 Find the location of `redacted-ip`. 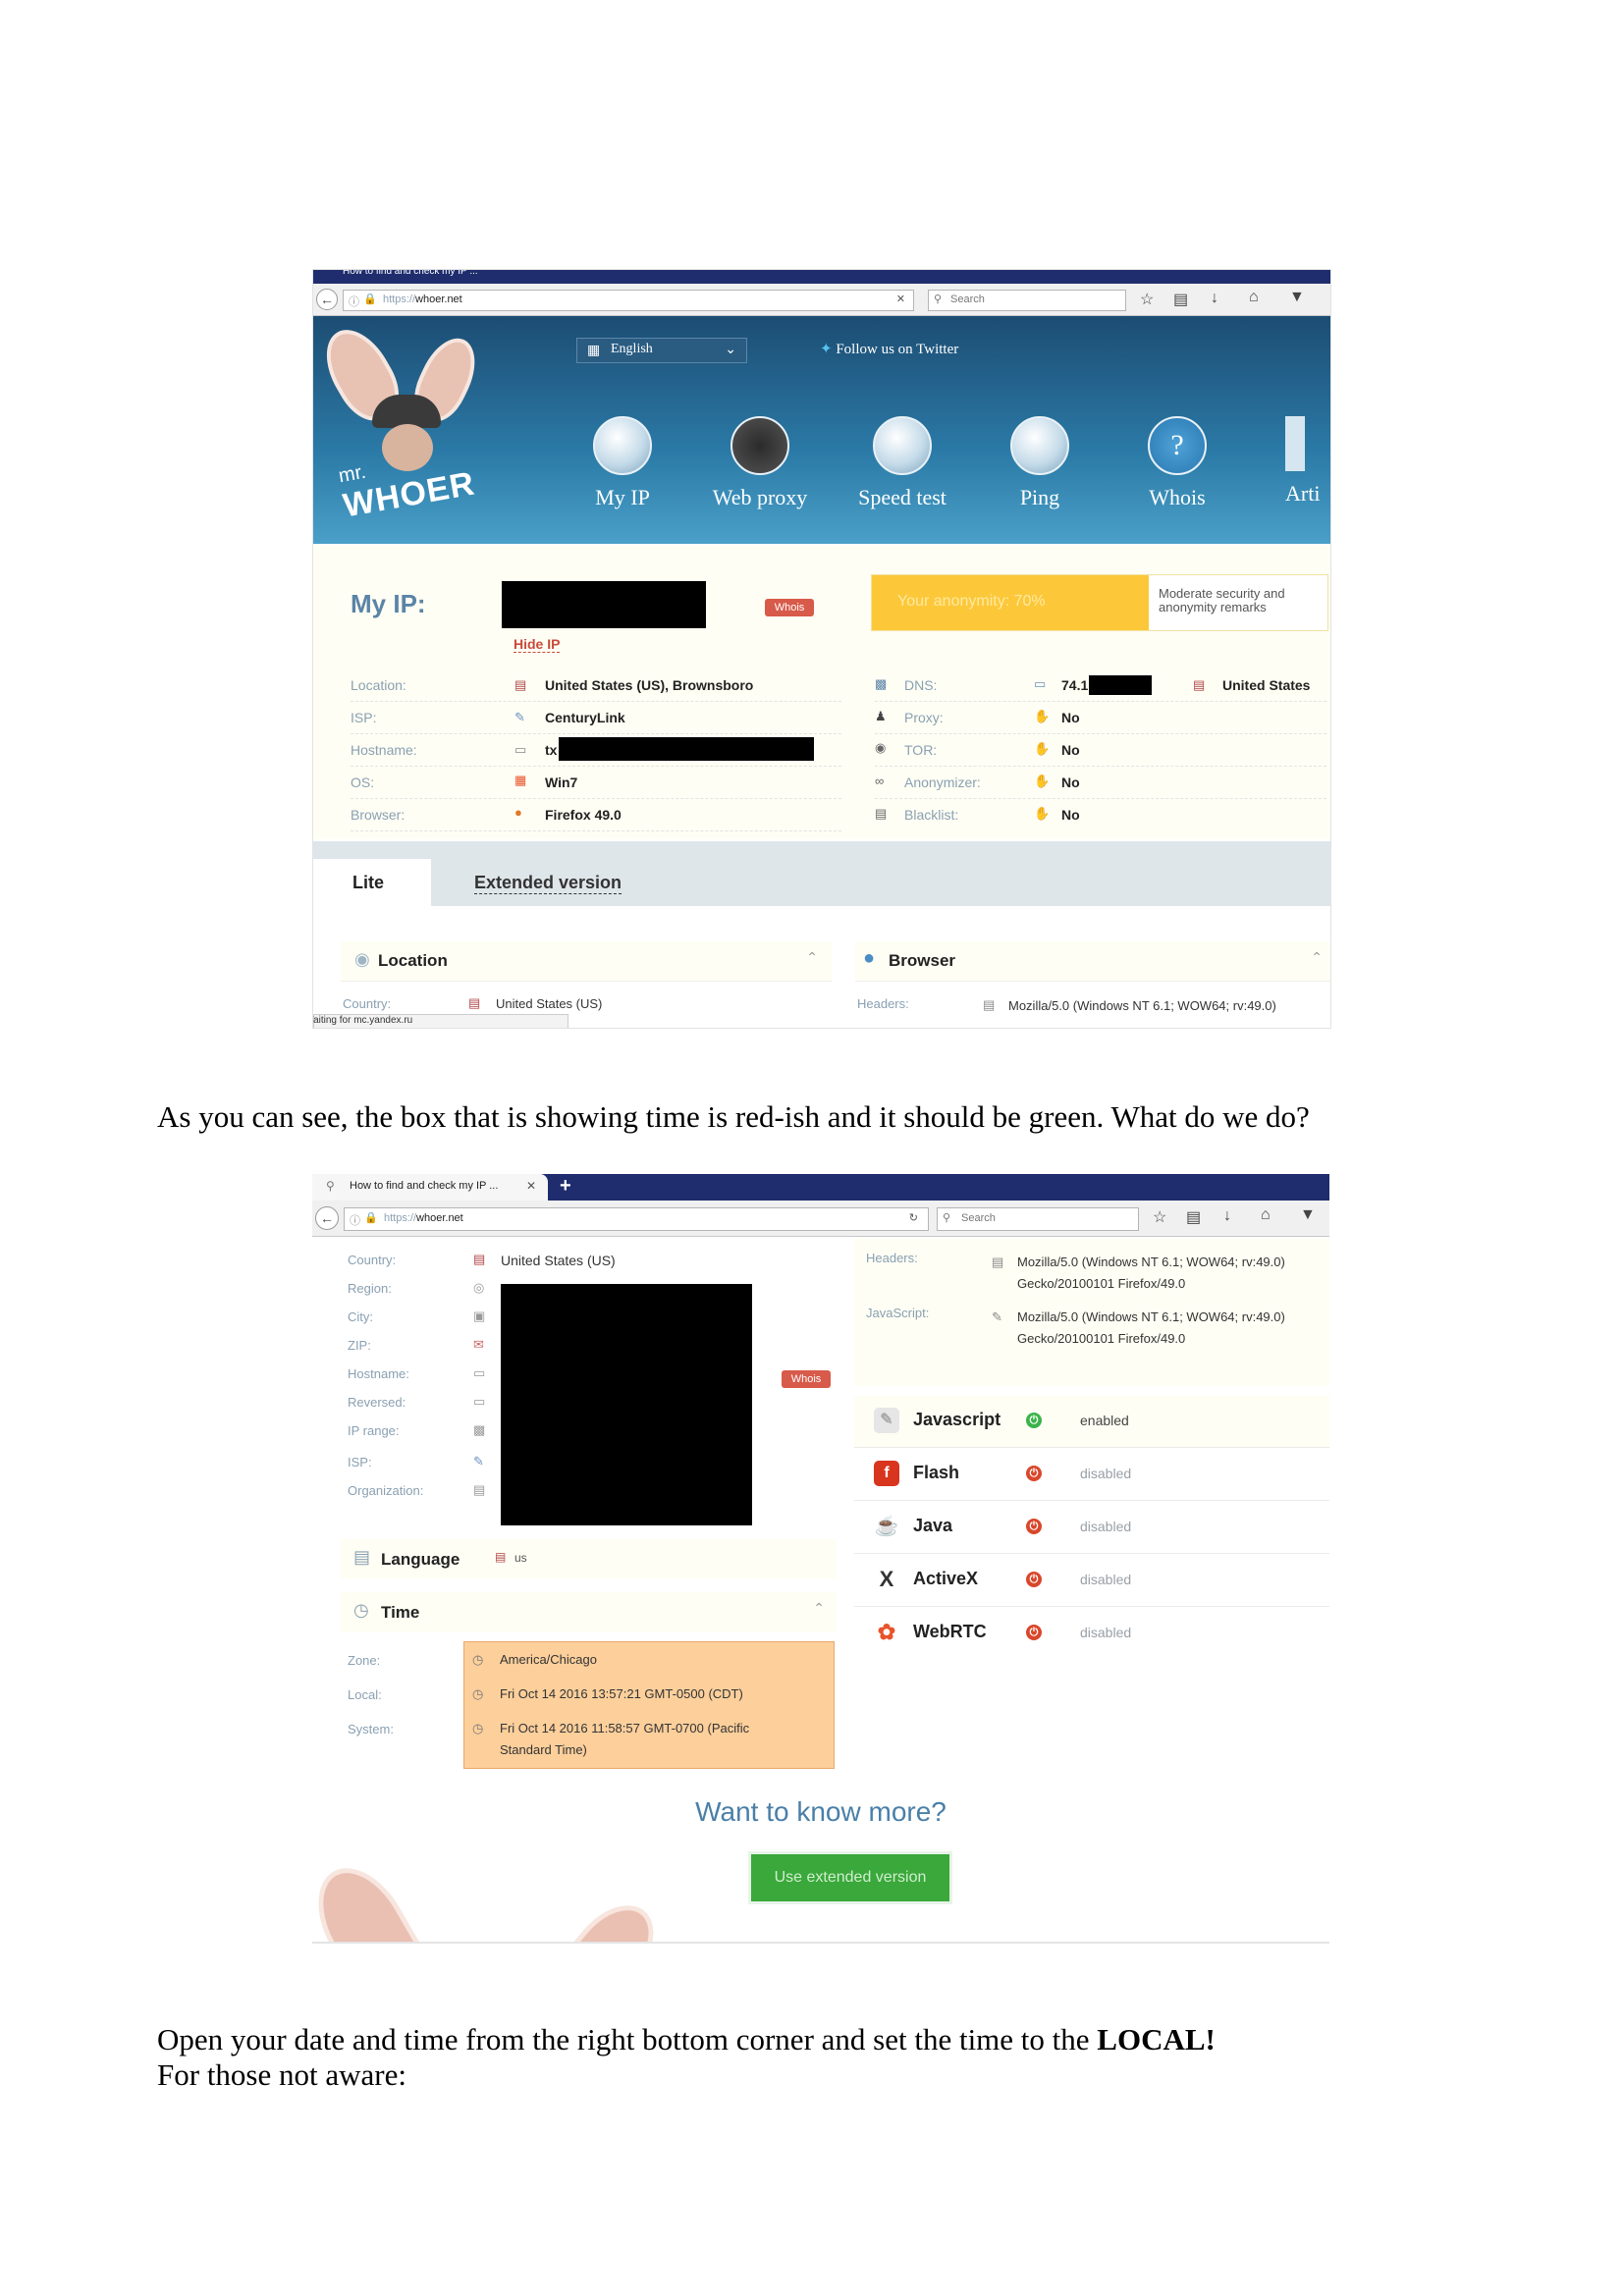

redacted-ip is located at coordinates (604, 604).